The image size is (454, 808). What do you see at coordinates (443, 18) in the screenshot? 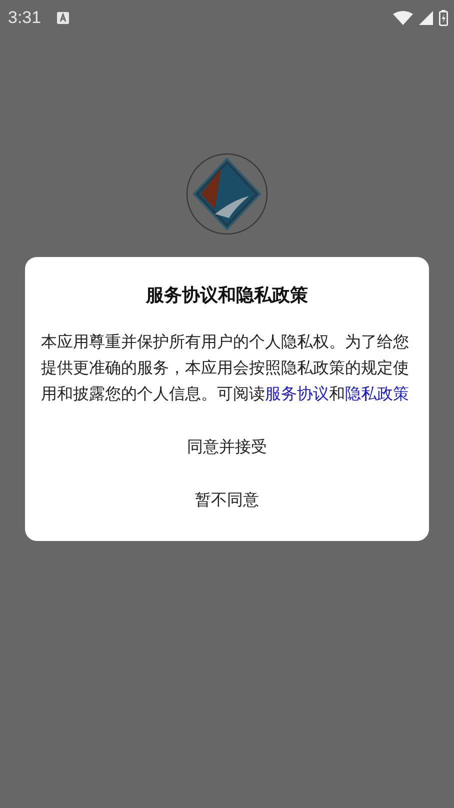
I see `battery-icon` at bounding box center [443, 18].